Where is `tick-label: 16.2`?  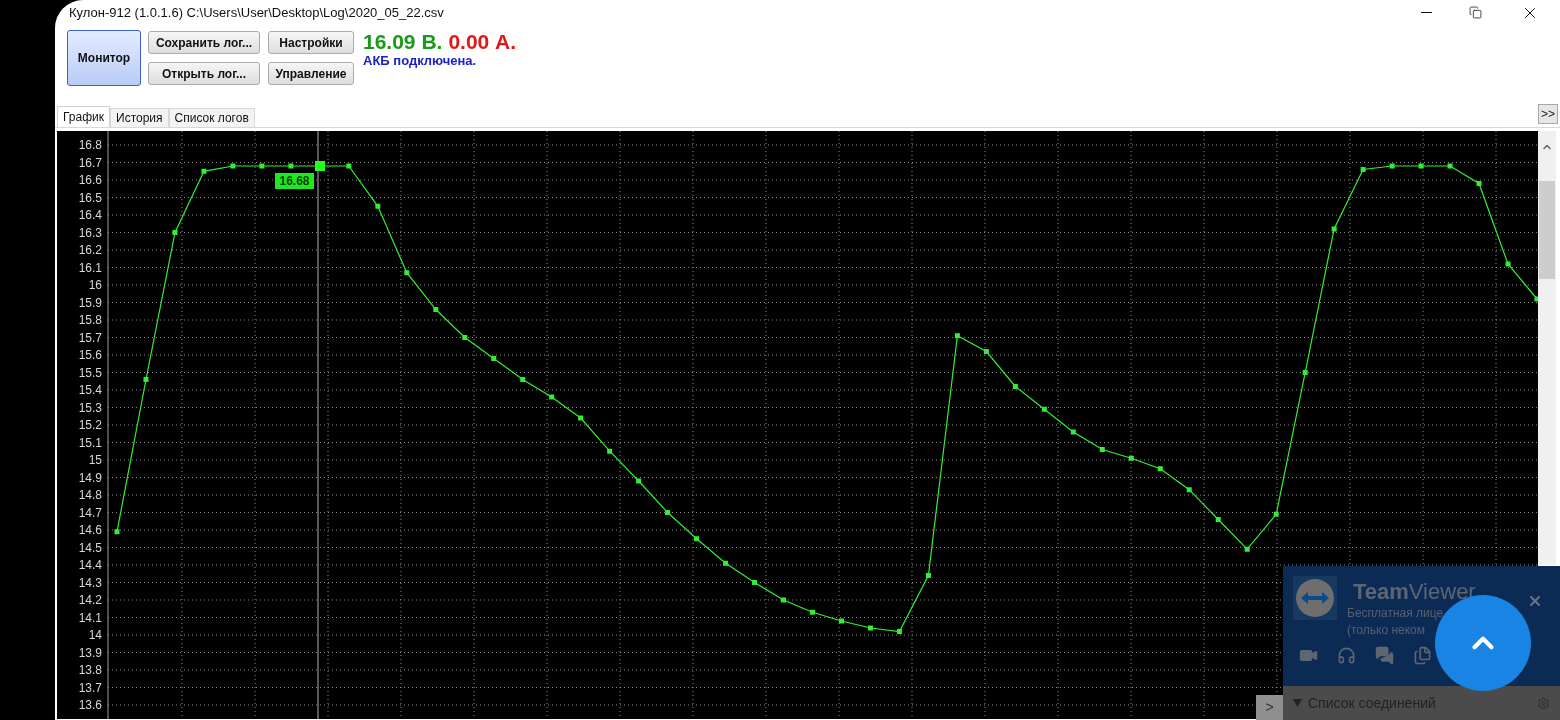
tick-label: 16.2 is located at coordinates (90, 250).